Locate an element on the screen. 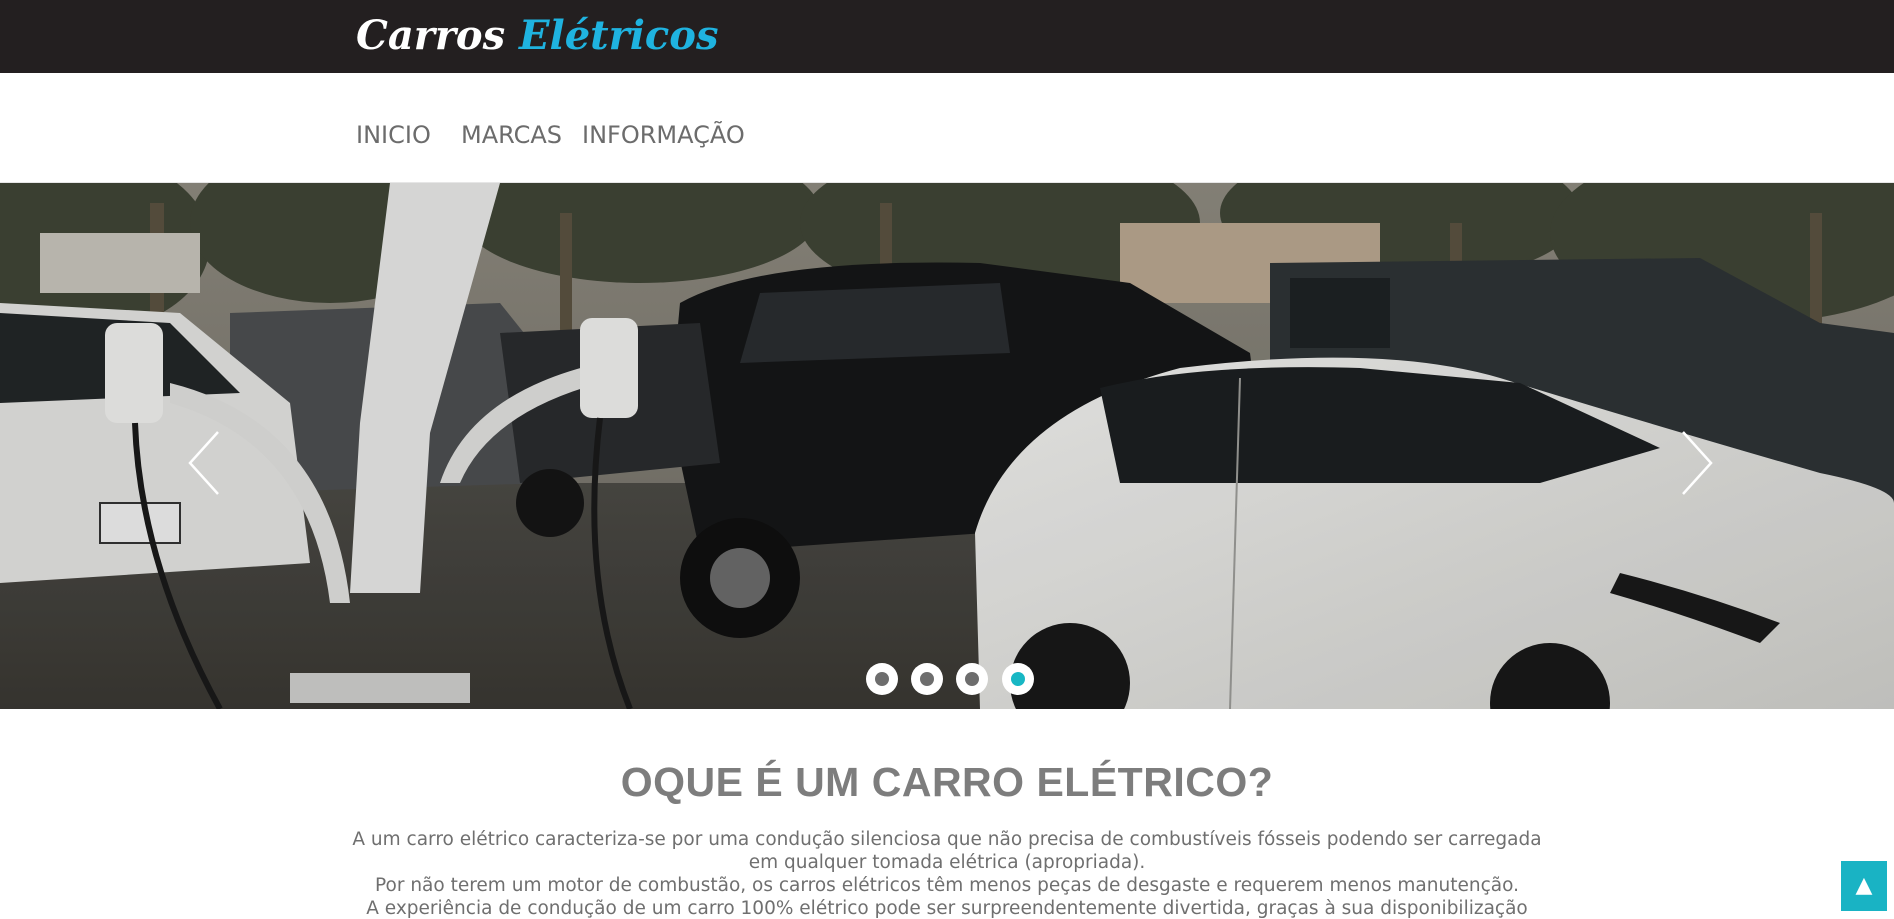 This screenshot has height=919, width=1894. top-bar: Carros Elétricos is located at coordinates (947, 36).